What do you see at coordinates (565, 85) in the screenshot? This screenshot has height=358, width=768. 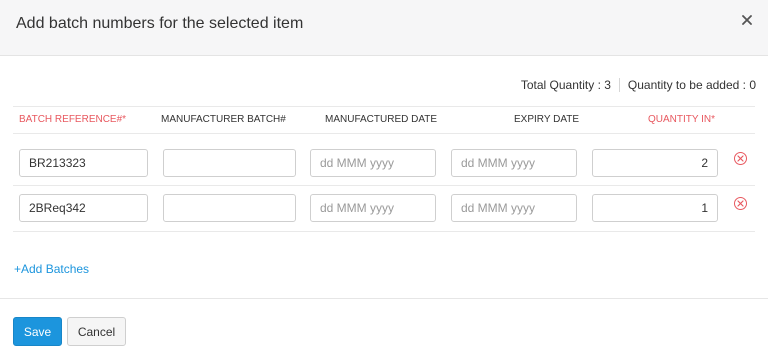 I see `total-quantity: Total Quantity : 3` at bounding box center [565, 85].